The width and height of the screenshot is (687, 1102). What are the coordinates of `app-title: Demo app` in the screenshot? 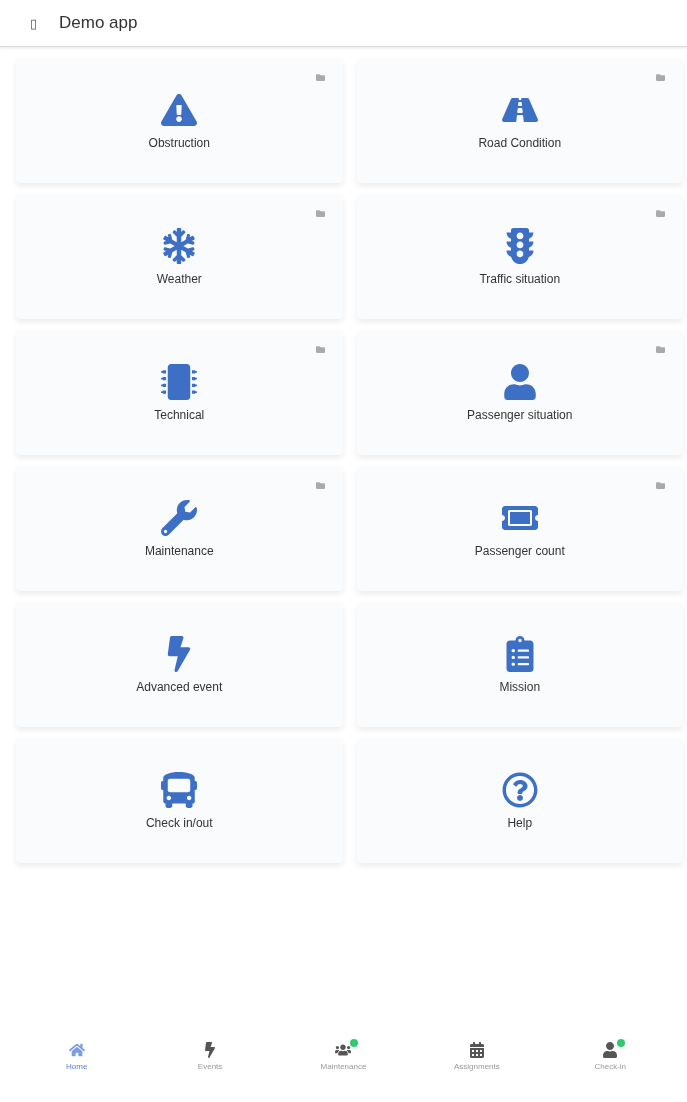 It's located at (98, 23).